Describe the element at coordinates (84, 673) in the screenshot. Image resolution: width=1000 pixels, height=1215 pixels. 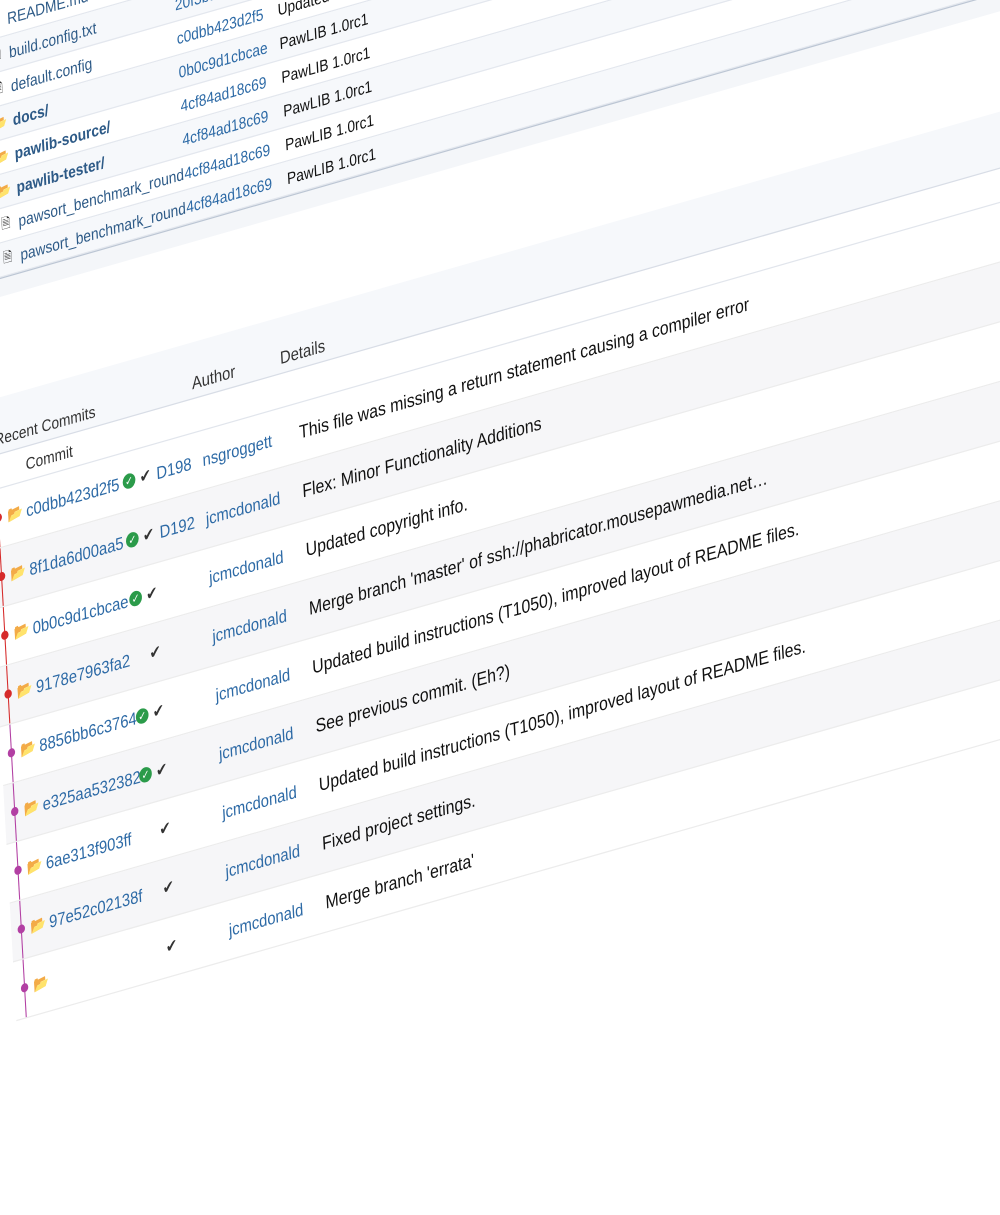
I see `commit-hash-link: 9178e7963fa2` at that location.